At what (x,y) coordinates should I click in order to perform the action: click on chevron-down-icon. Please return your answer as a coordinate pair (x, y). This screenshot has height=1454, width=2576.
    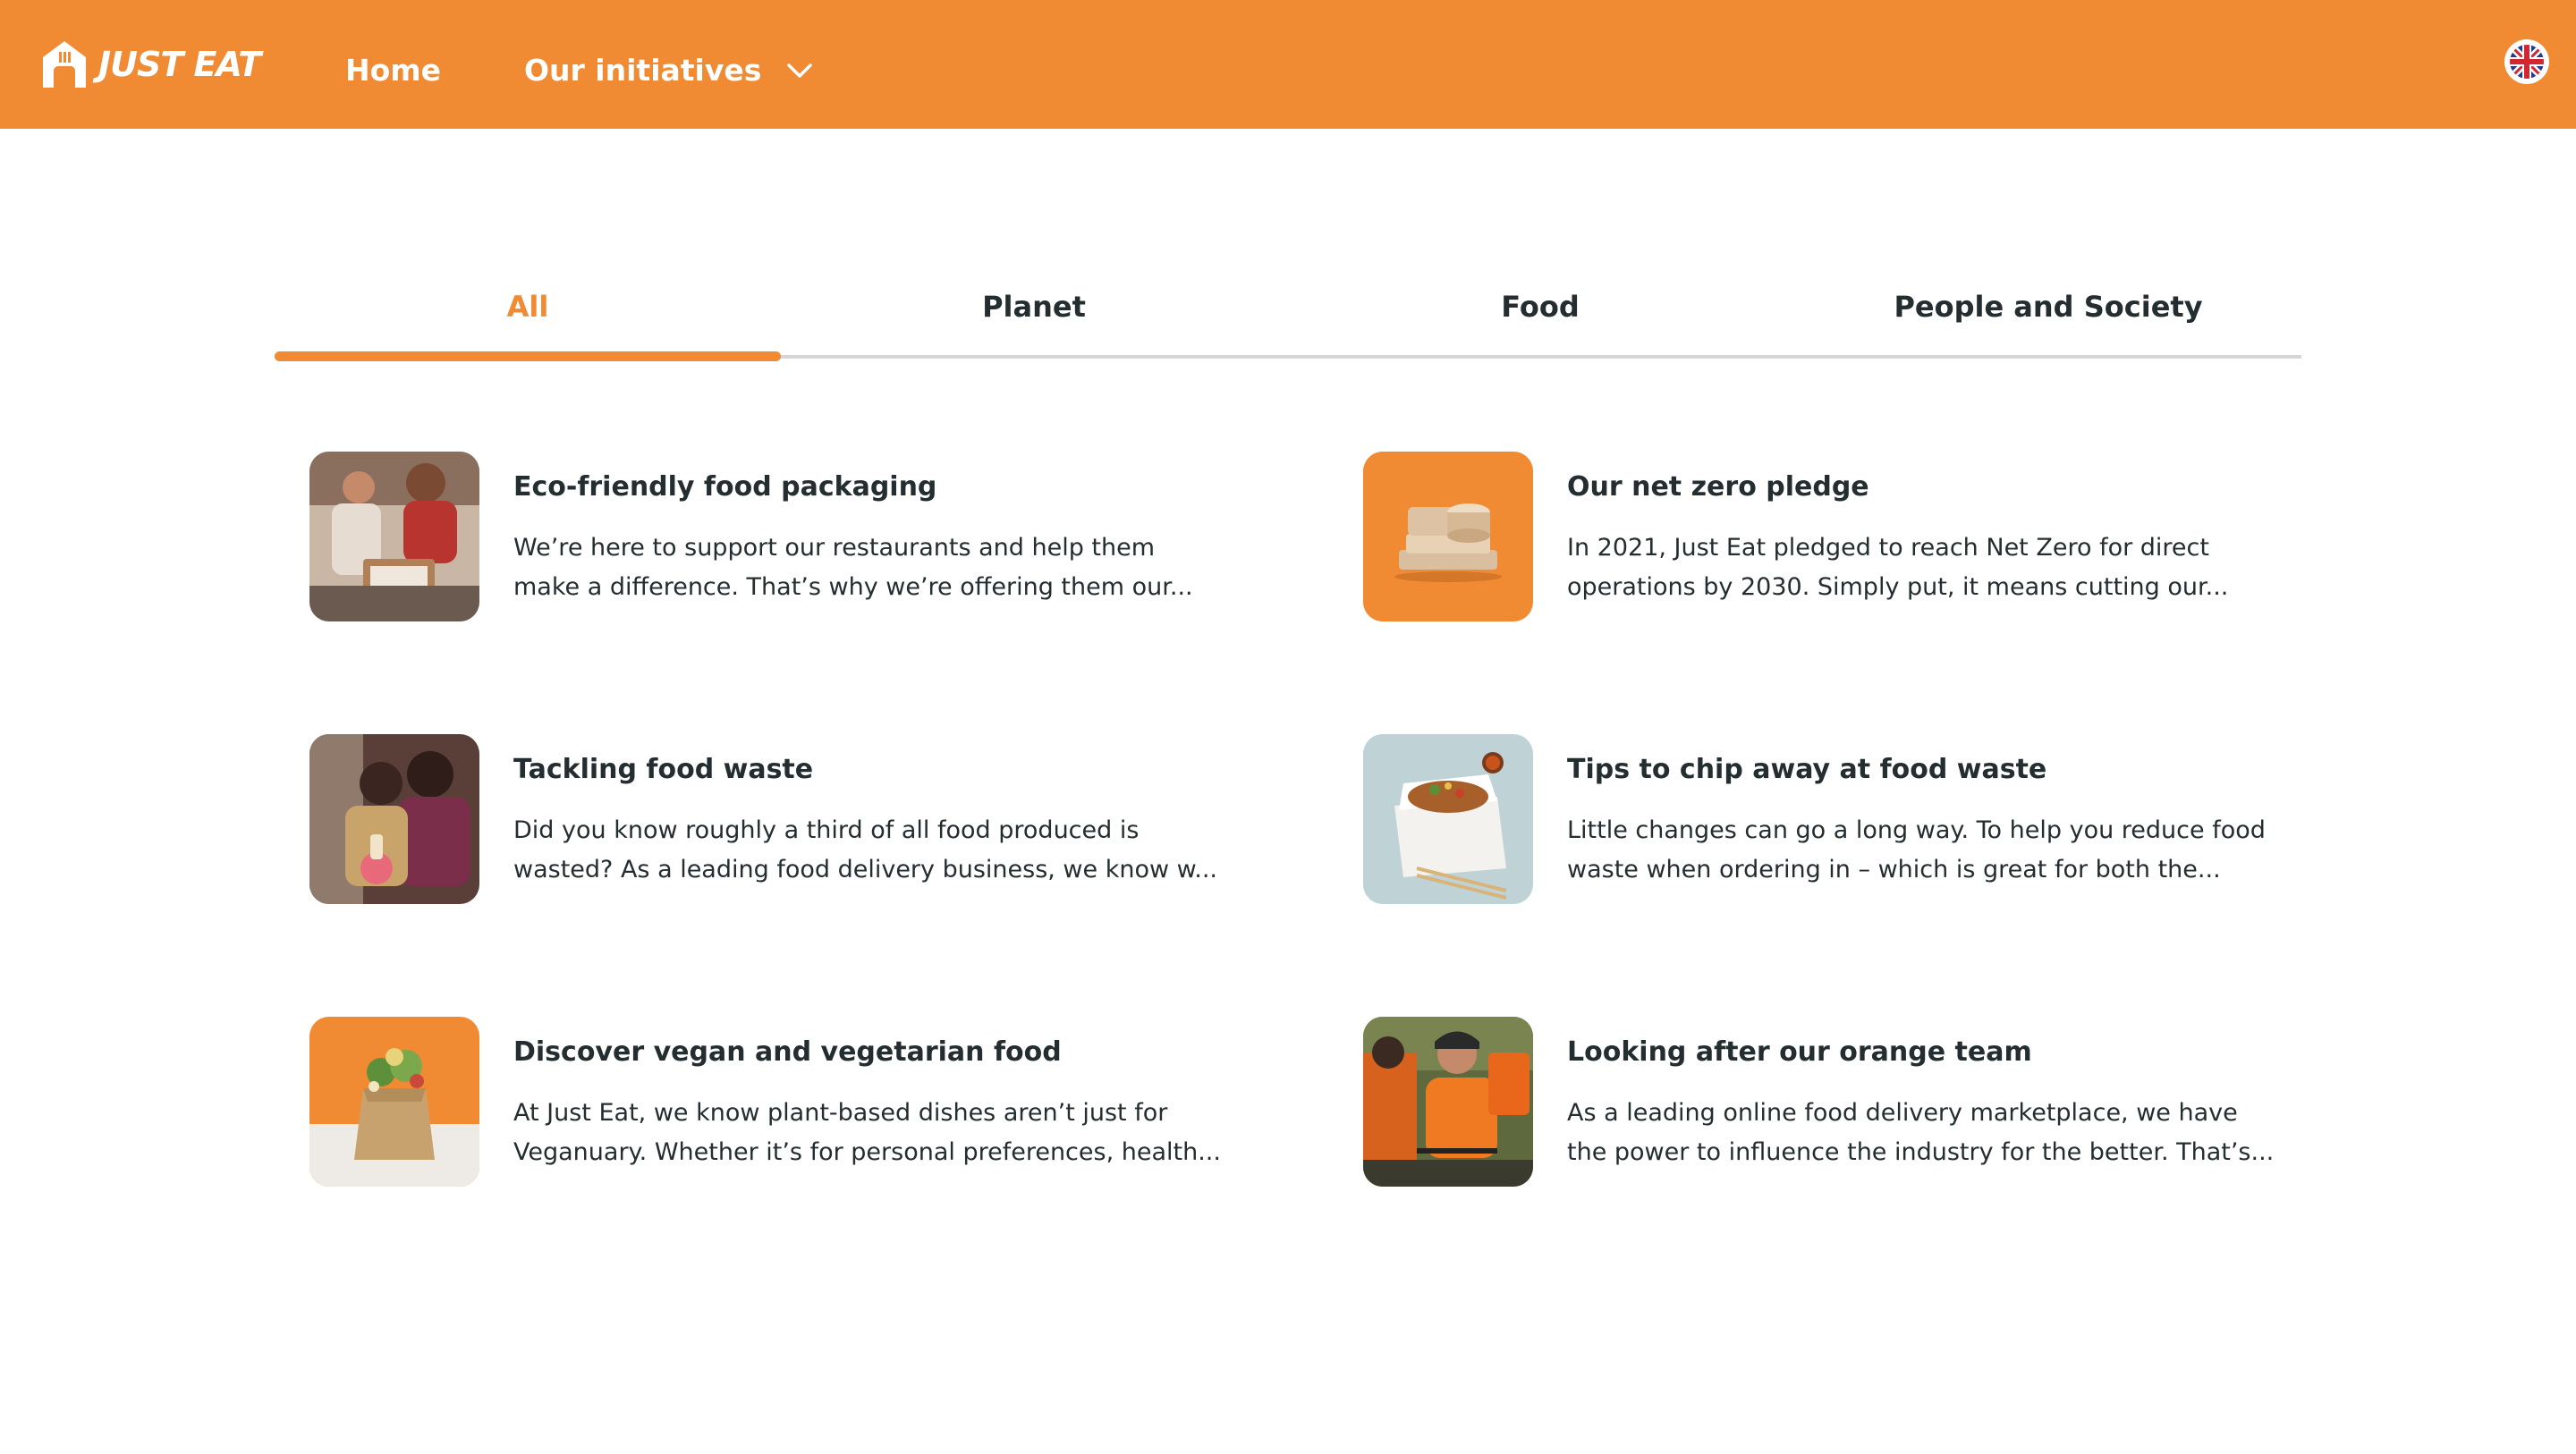
    Looking at the image, I should click on (800, 70).